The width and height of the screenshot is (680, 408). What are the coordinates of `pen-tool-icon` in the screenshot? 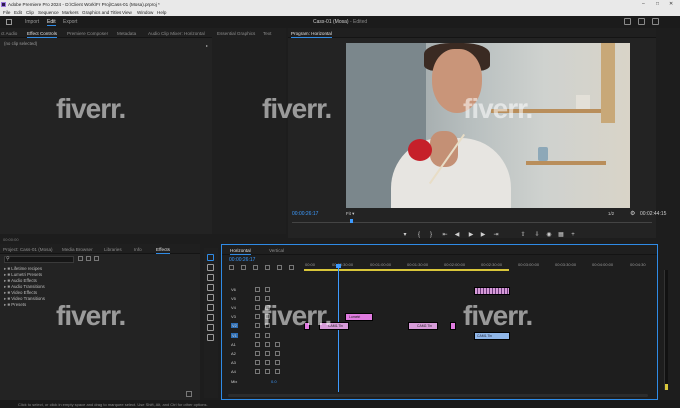 It's located at (210, 307).